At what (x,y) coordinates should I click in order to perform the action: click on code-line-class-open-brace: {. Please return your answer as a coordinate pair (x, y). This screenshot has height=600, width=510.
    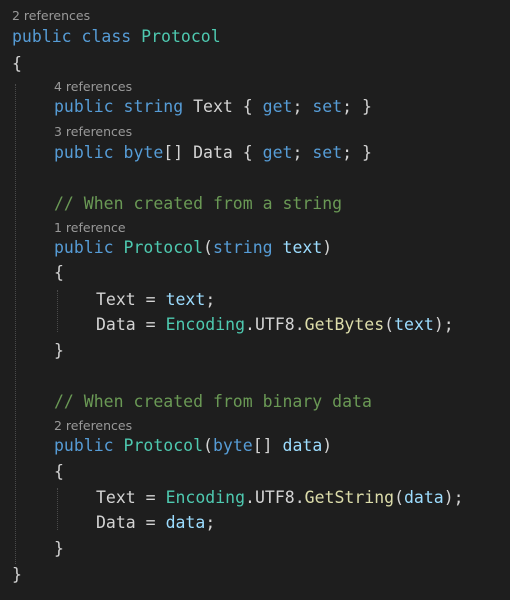
    Looking at the image, I should click on (17, 64).